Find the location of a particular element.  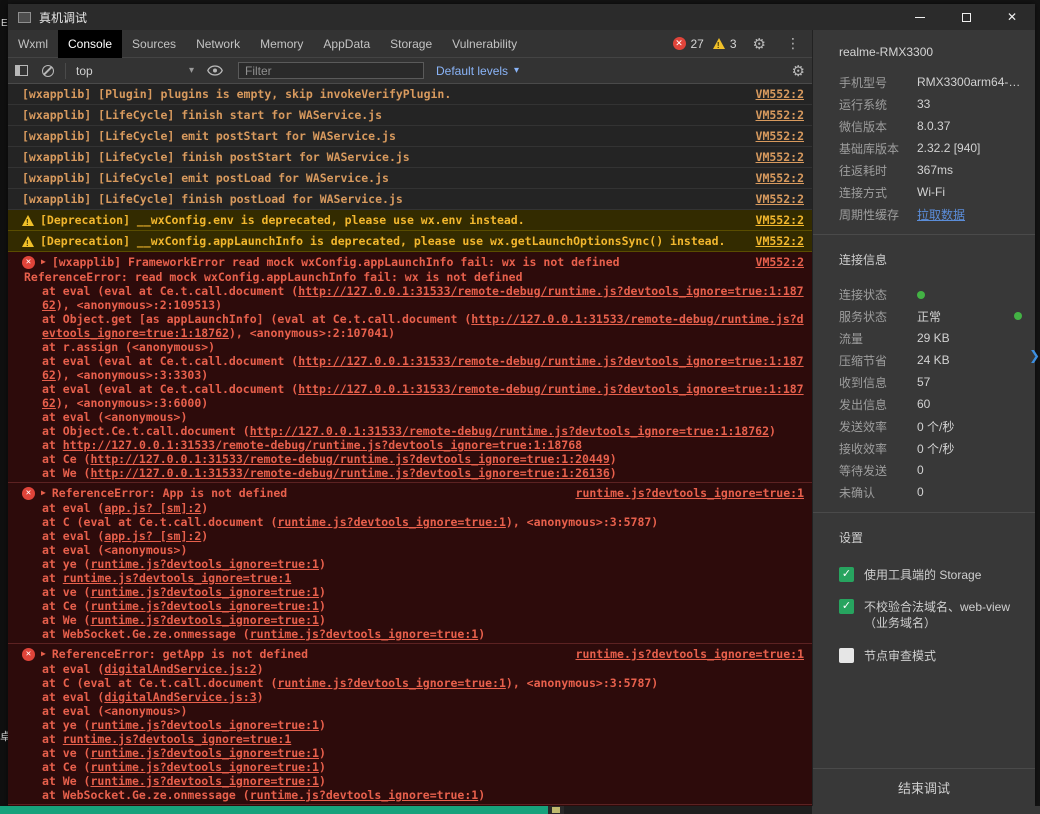

stack-source-link: digitalAndService.js:3 is located at coordinates (180, 697).